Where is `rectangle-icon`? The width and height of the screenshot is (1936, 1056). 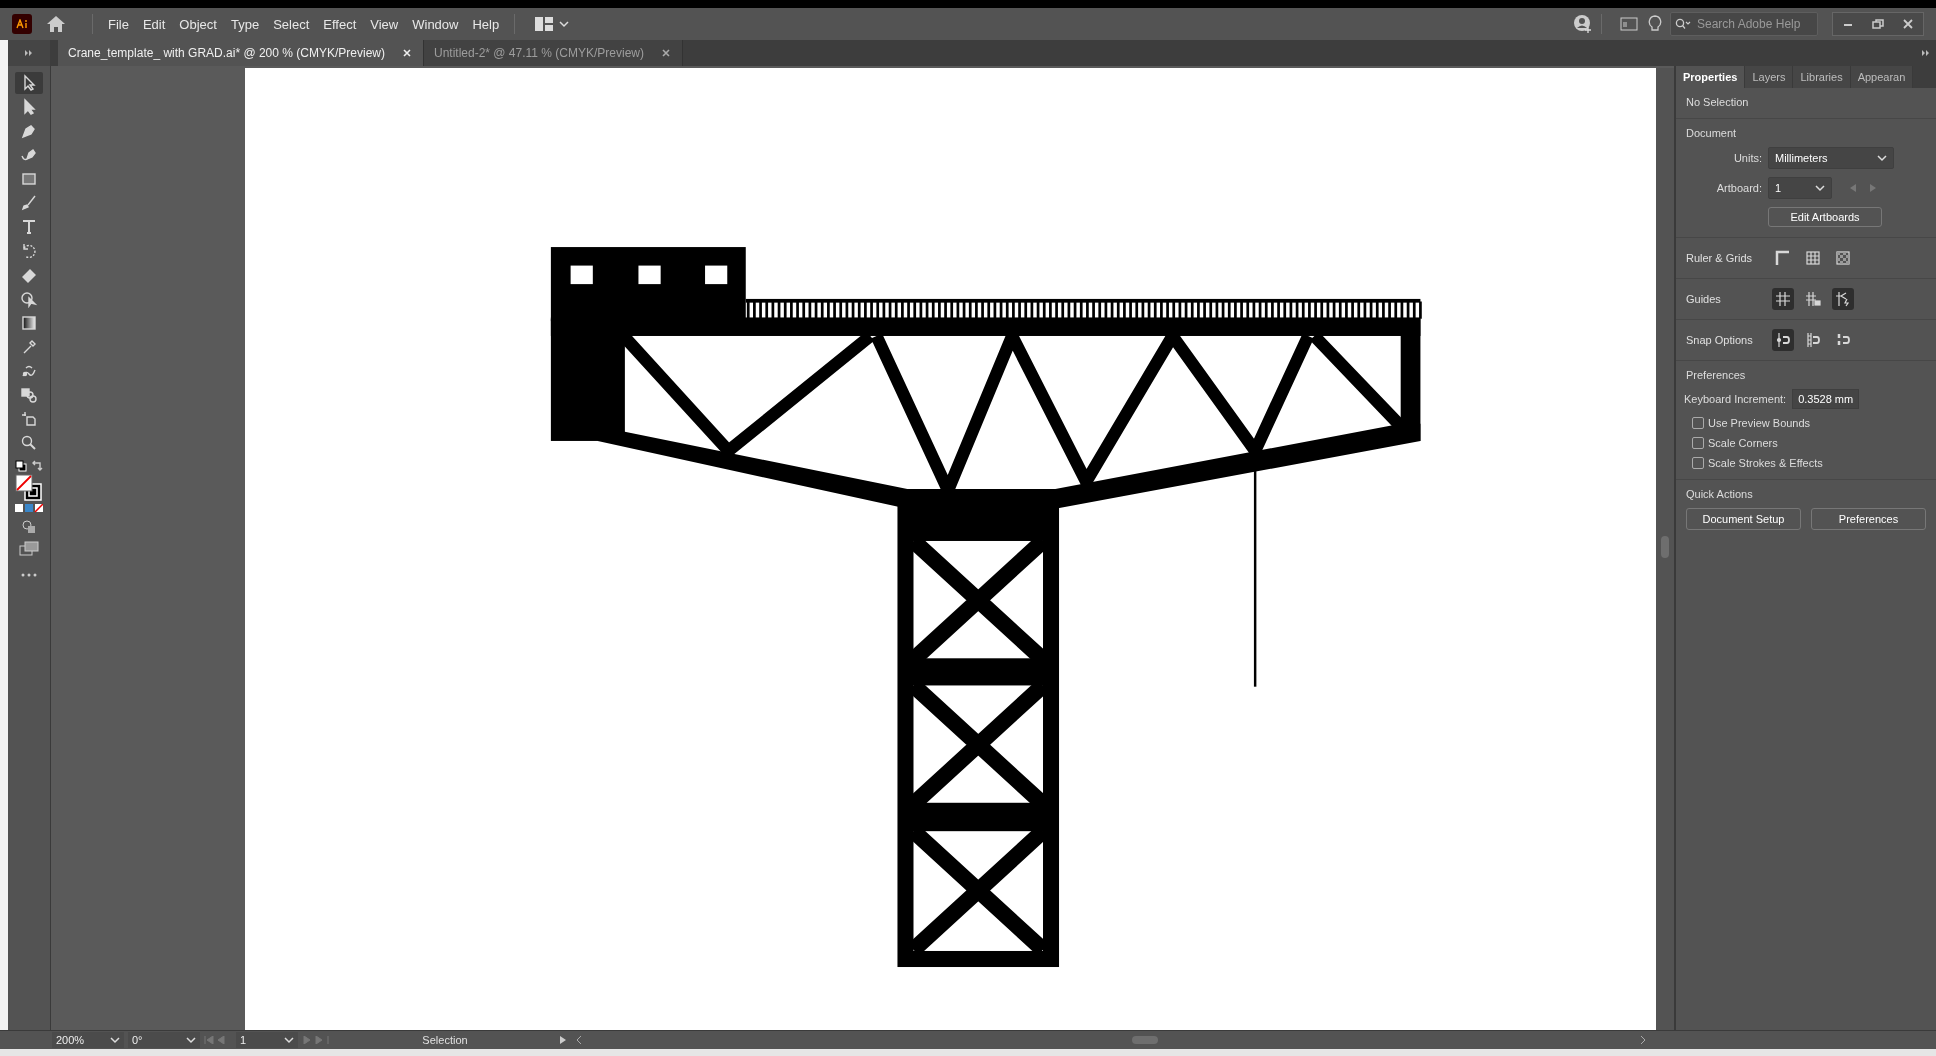 rectangle-icon is located at coordinates (29, 179).